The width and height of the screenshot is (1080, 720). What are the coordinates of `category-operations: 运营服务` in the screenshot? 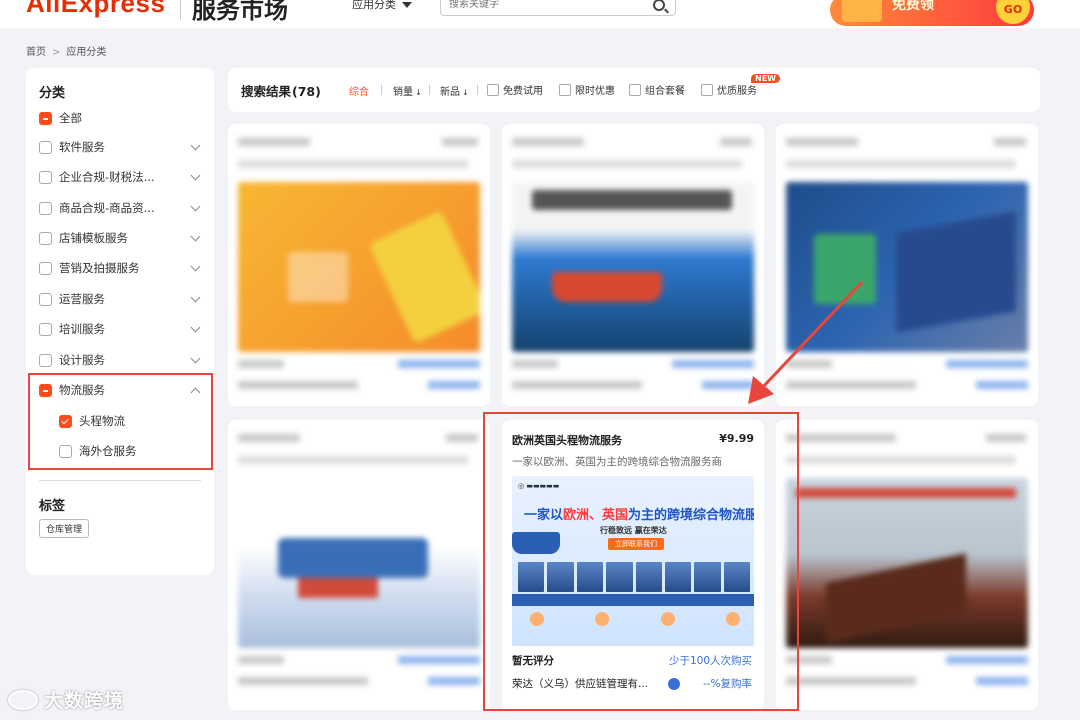 It's located at (121, 300).